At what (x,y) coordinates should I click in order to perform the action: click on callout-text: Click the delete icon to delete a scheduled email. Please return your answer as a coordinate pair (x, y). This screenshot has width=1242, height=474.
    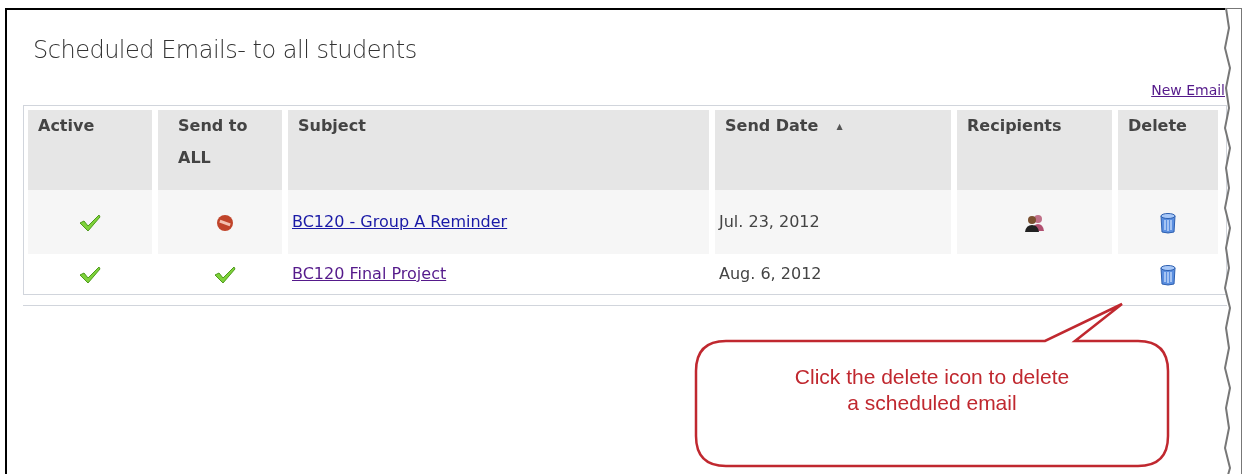
    Looking at the image, I should click on (932, 390).